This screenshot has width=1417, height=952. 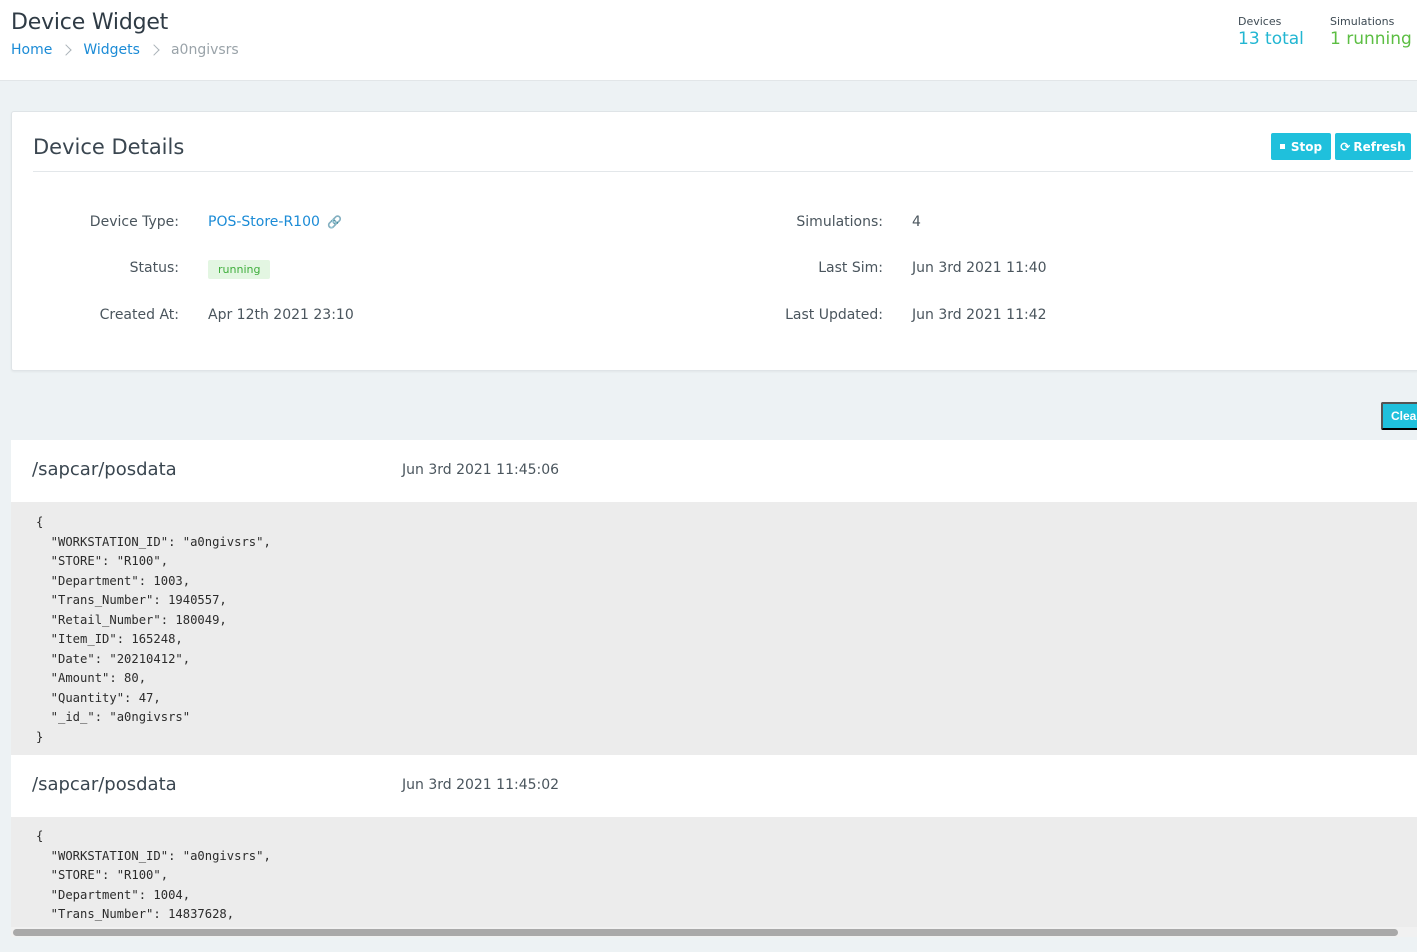 I want to click on created-at-value: Apr 12th 2021 23:10, so click(x=281, y=315).